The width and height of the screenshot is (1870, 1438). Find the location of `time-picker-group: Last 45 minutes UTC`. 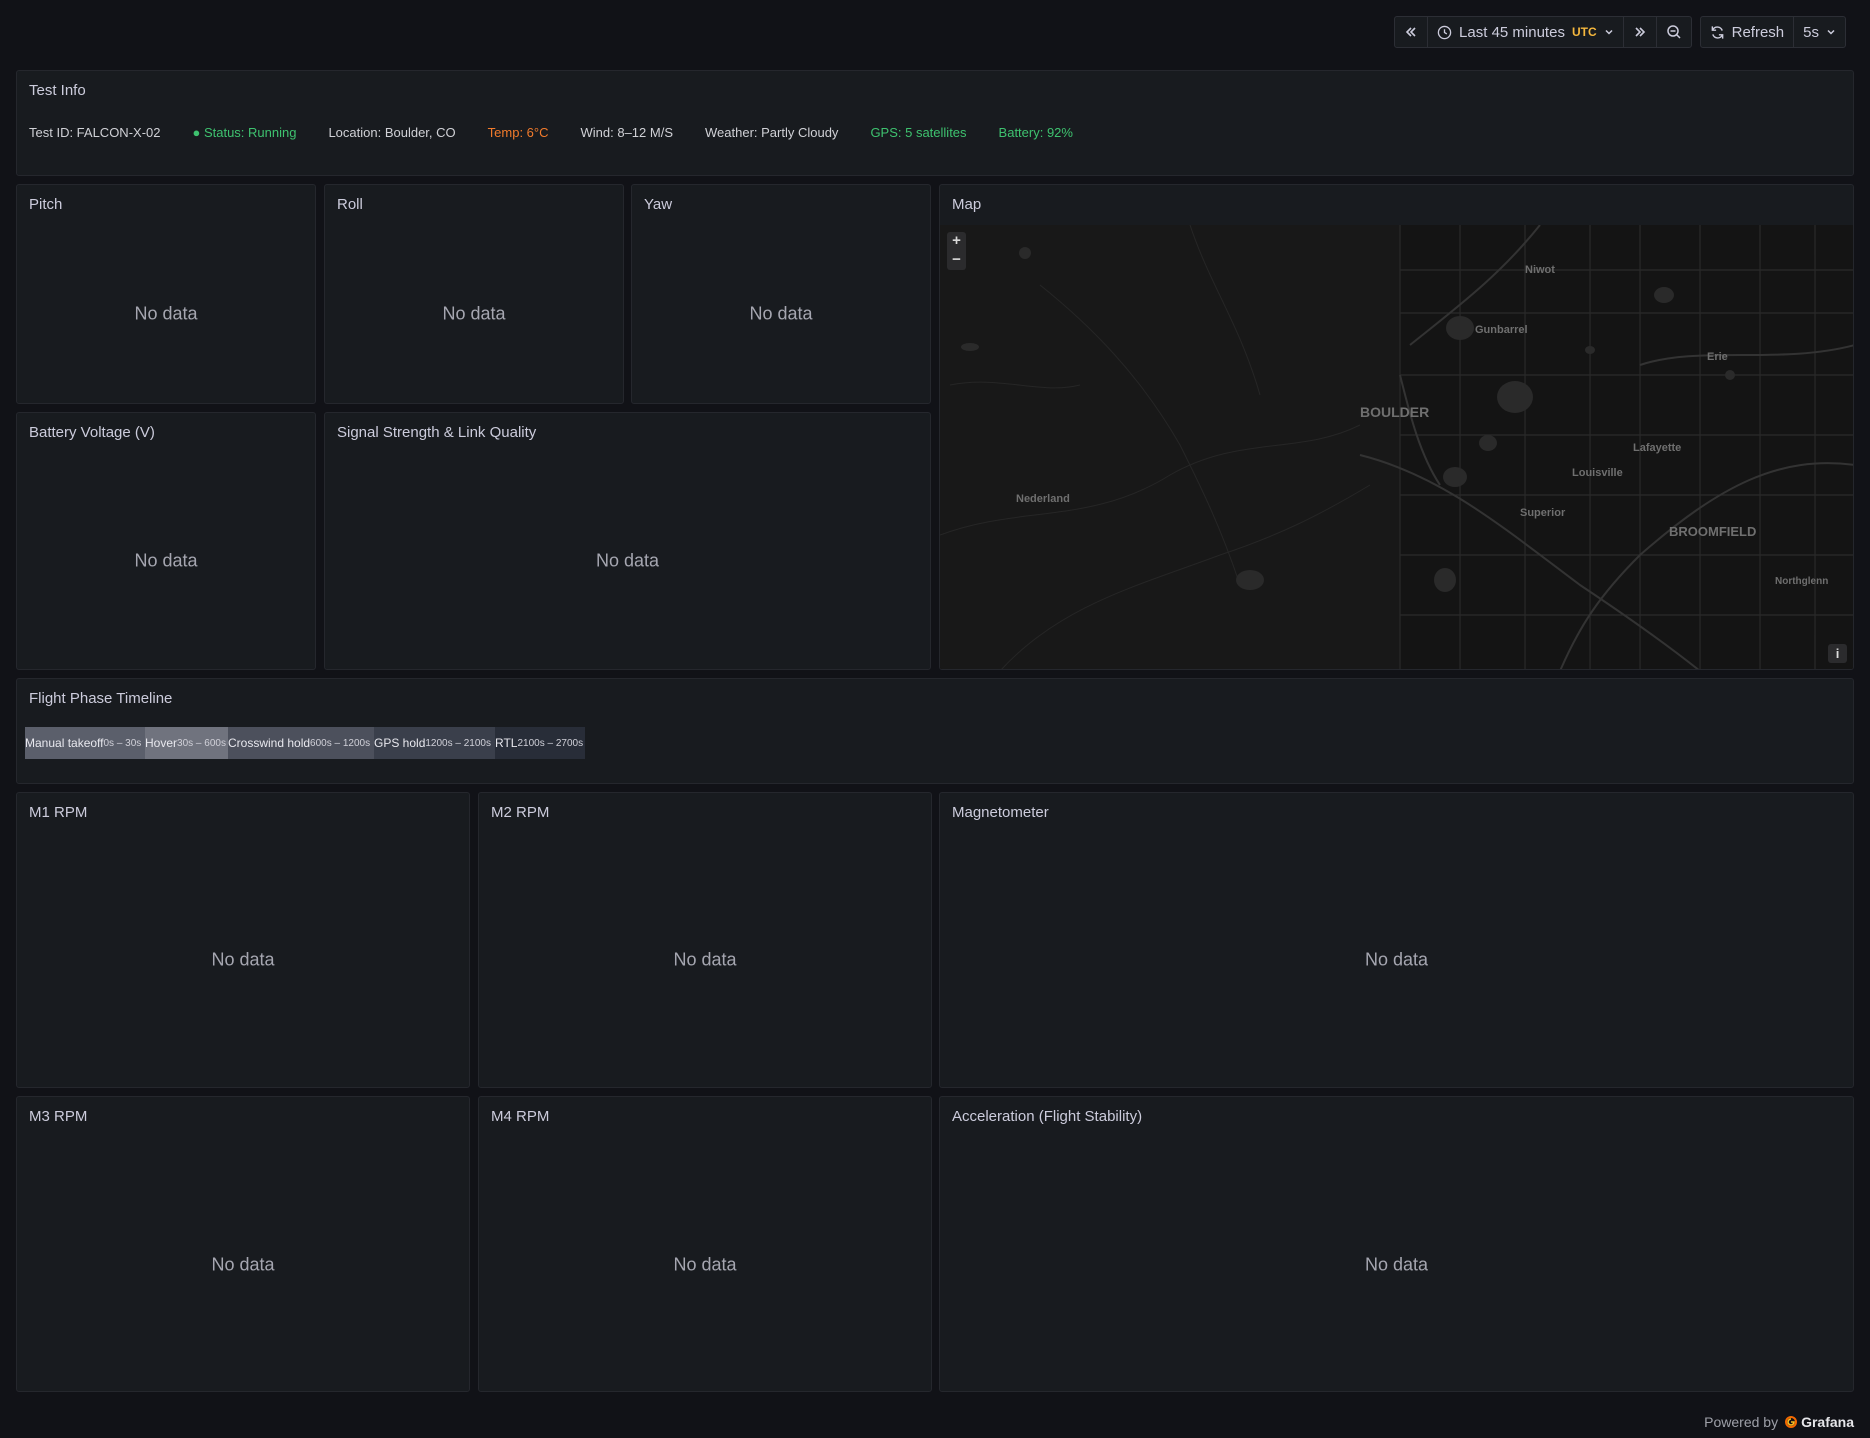

time-picker-group: Last 45 minutes UTC is located at coordinates (1543, 32).